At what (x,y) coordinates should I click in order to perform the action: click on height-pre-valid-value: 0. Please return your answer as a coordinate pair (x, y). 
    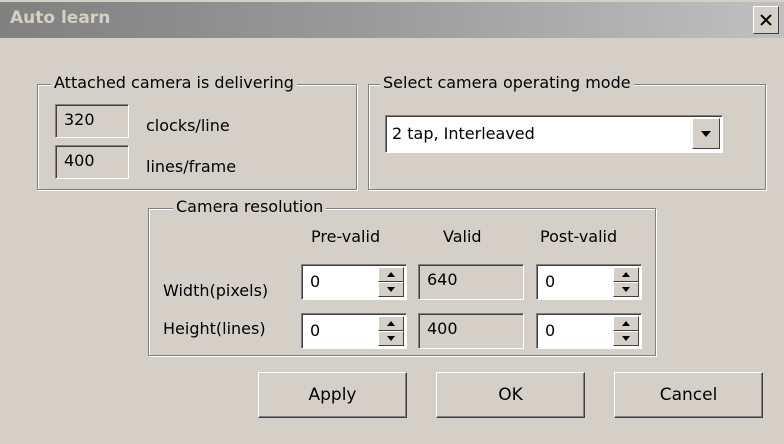
    Looking at the image, I should click on (315, 330).